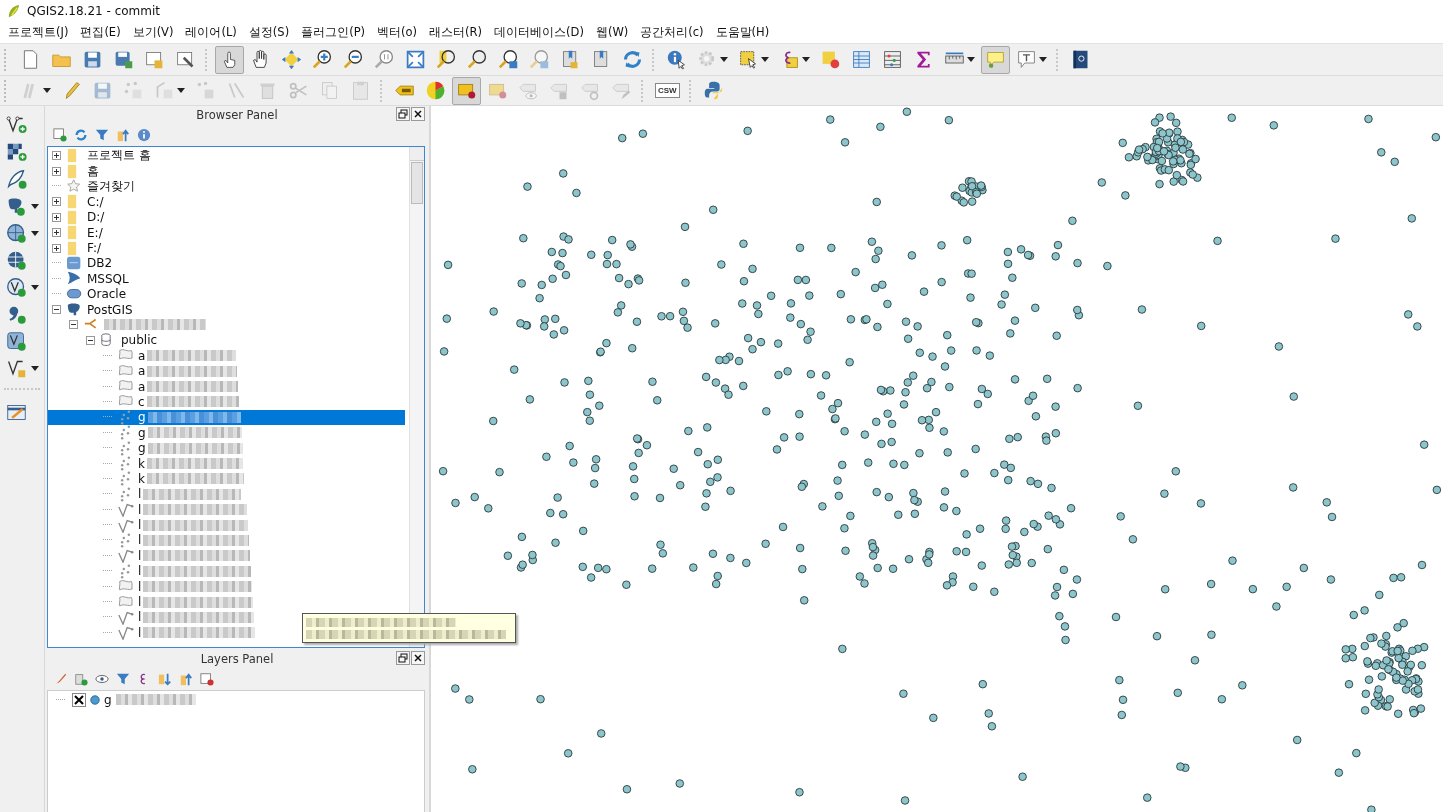 This screenshot has width=1443, height=812. I want to click on window-title: QGIS2.18.21 - commit, so click(94, 11).